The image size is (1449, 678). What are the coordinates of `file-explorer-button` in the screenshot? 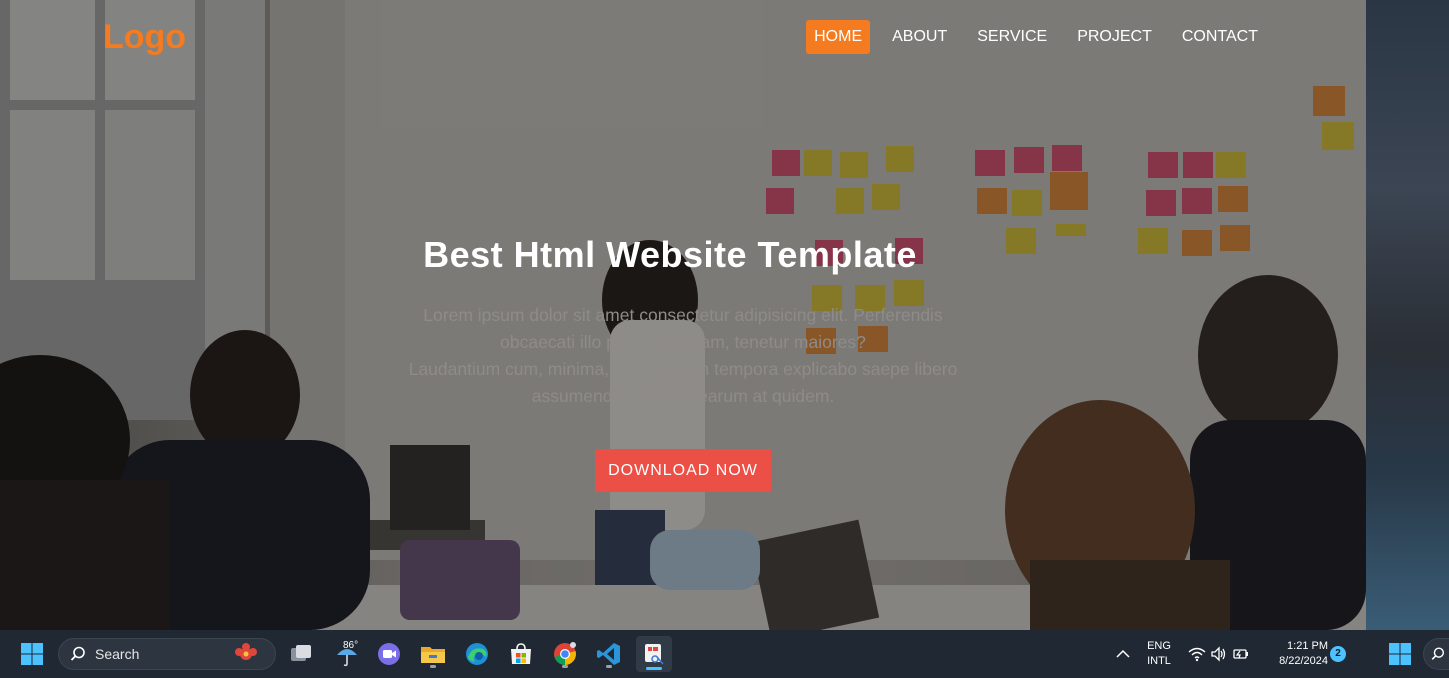 It's located at (433, 654).